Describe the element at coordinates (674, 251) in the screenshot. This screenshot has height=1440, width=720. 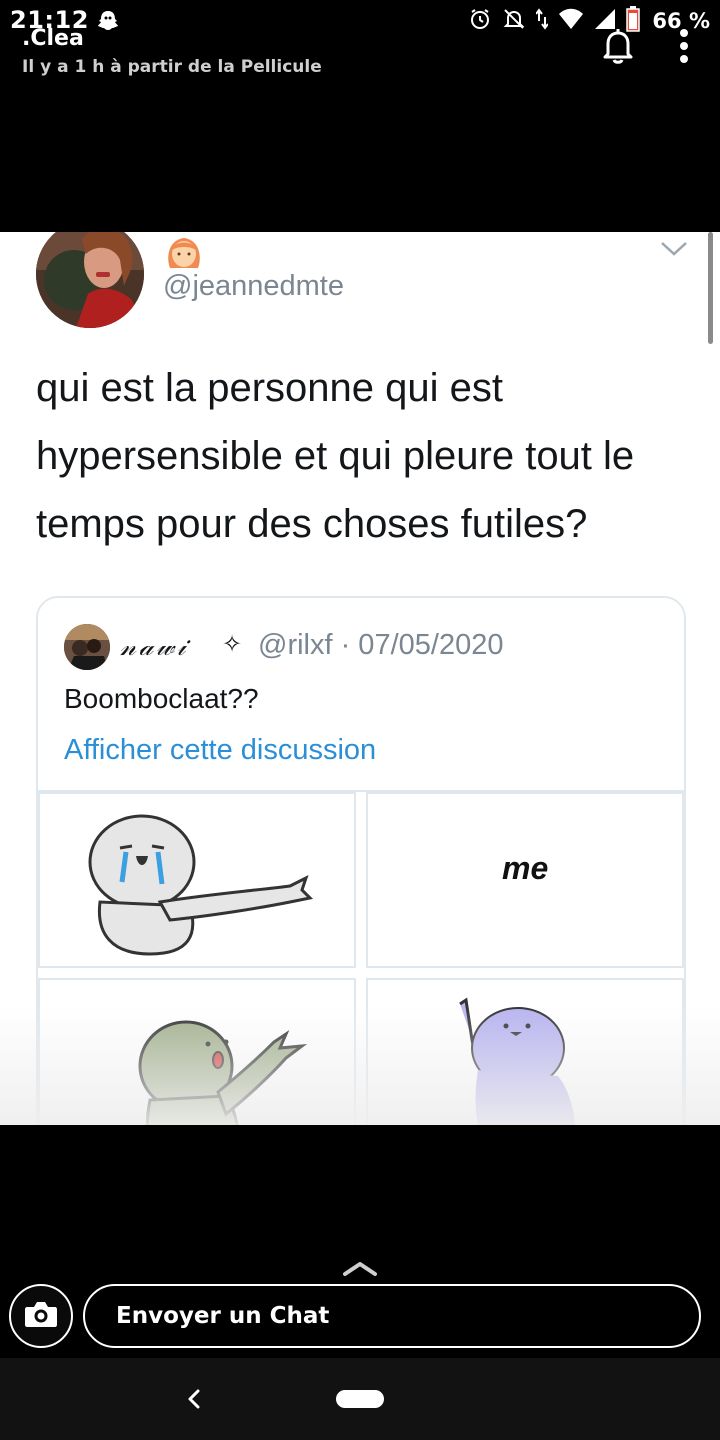
I see `chevron-down-icon` at that location.